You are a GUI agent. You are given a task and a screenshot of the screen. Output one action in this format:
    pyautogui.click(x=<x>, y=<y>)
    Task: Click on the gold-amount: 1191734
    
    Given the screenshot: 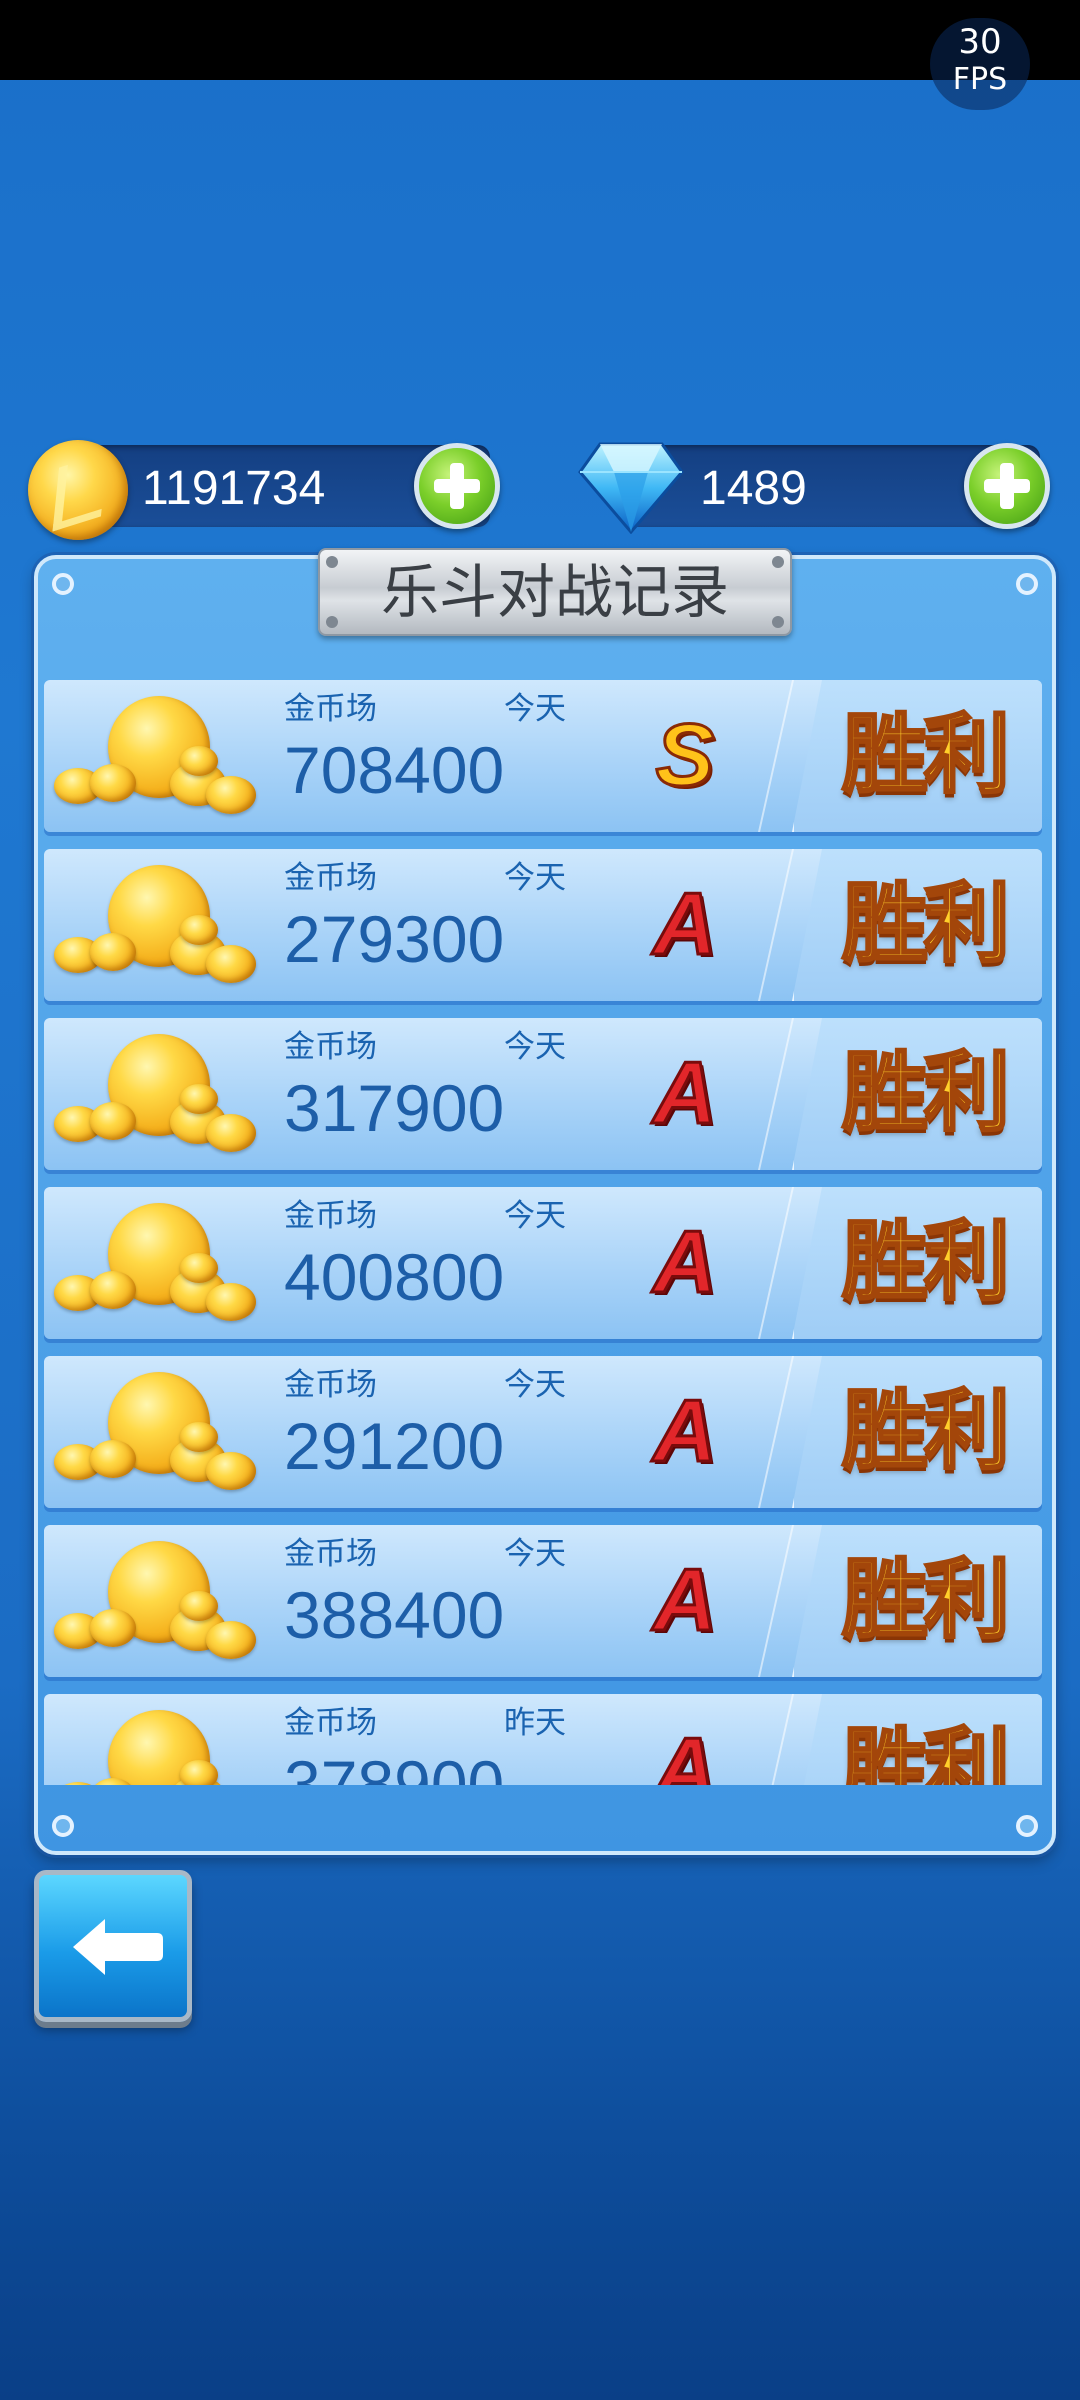 What is the action you would take?
    pyautogui.click(x=234, y=488)
    